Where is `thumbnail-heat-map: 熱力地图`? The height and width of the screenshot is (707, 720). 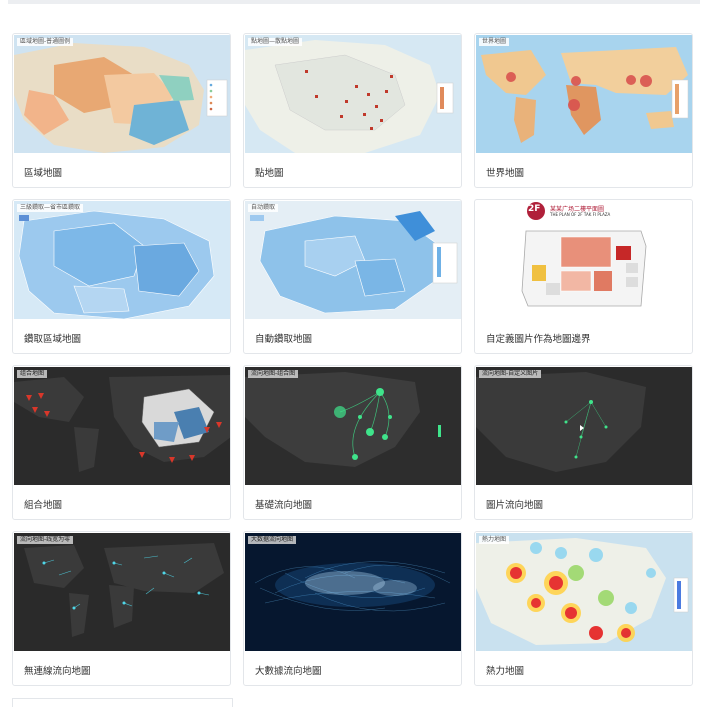 thumbnail-heat-map: 熱力地图 is located at coordinates (584, 592).